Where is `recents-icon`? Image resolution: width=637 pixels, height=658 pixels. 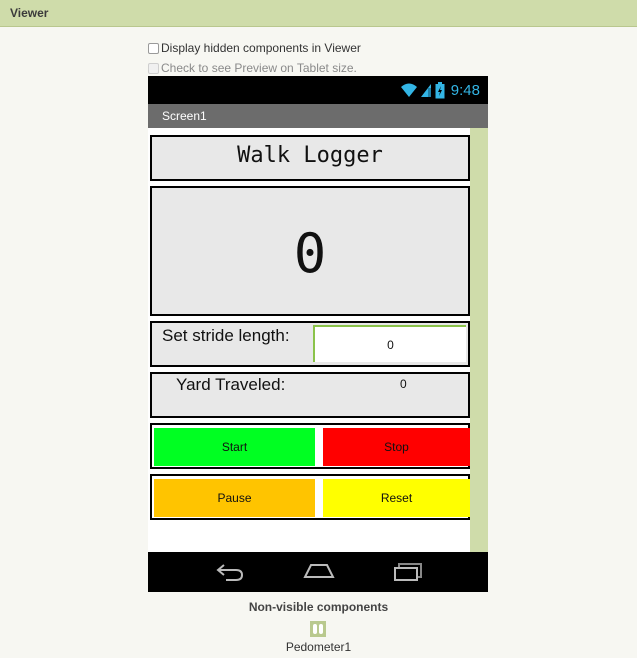
recents-icon is located at coordinates (408, 572).